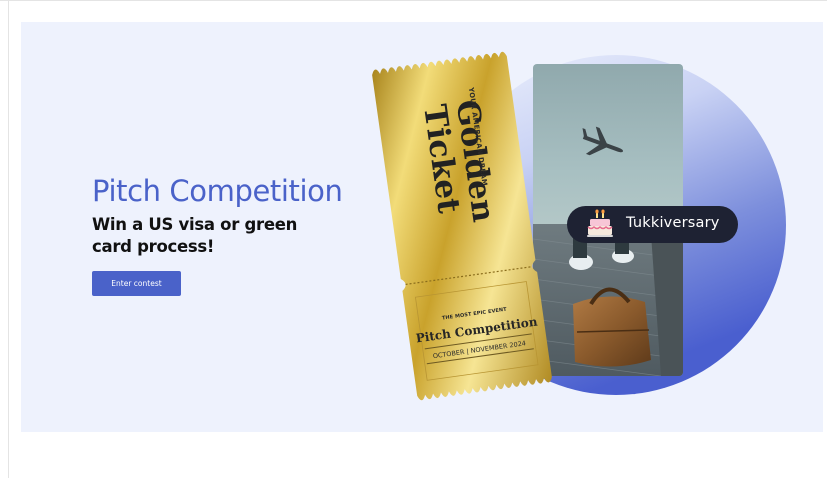 This screenshot has height=478, width=827. I want to click on page-title: Pitch Competition, so click(217, 191).